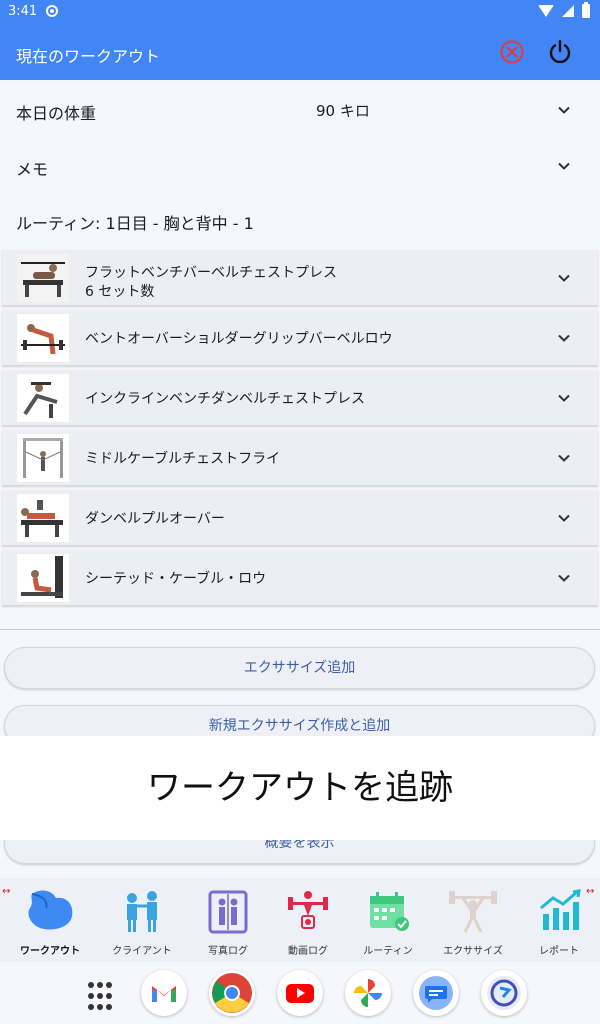  I want to click on nav-item-clients: クライアント, so click(142, 920).